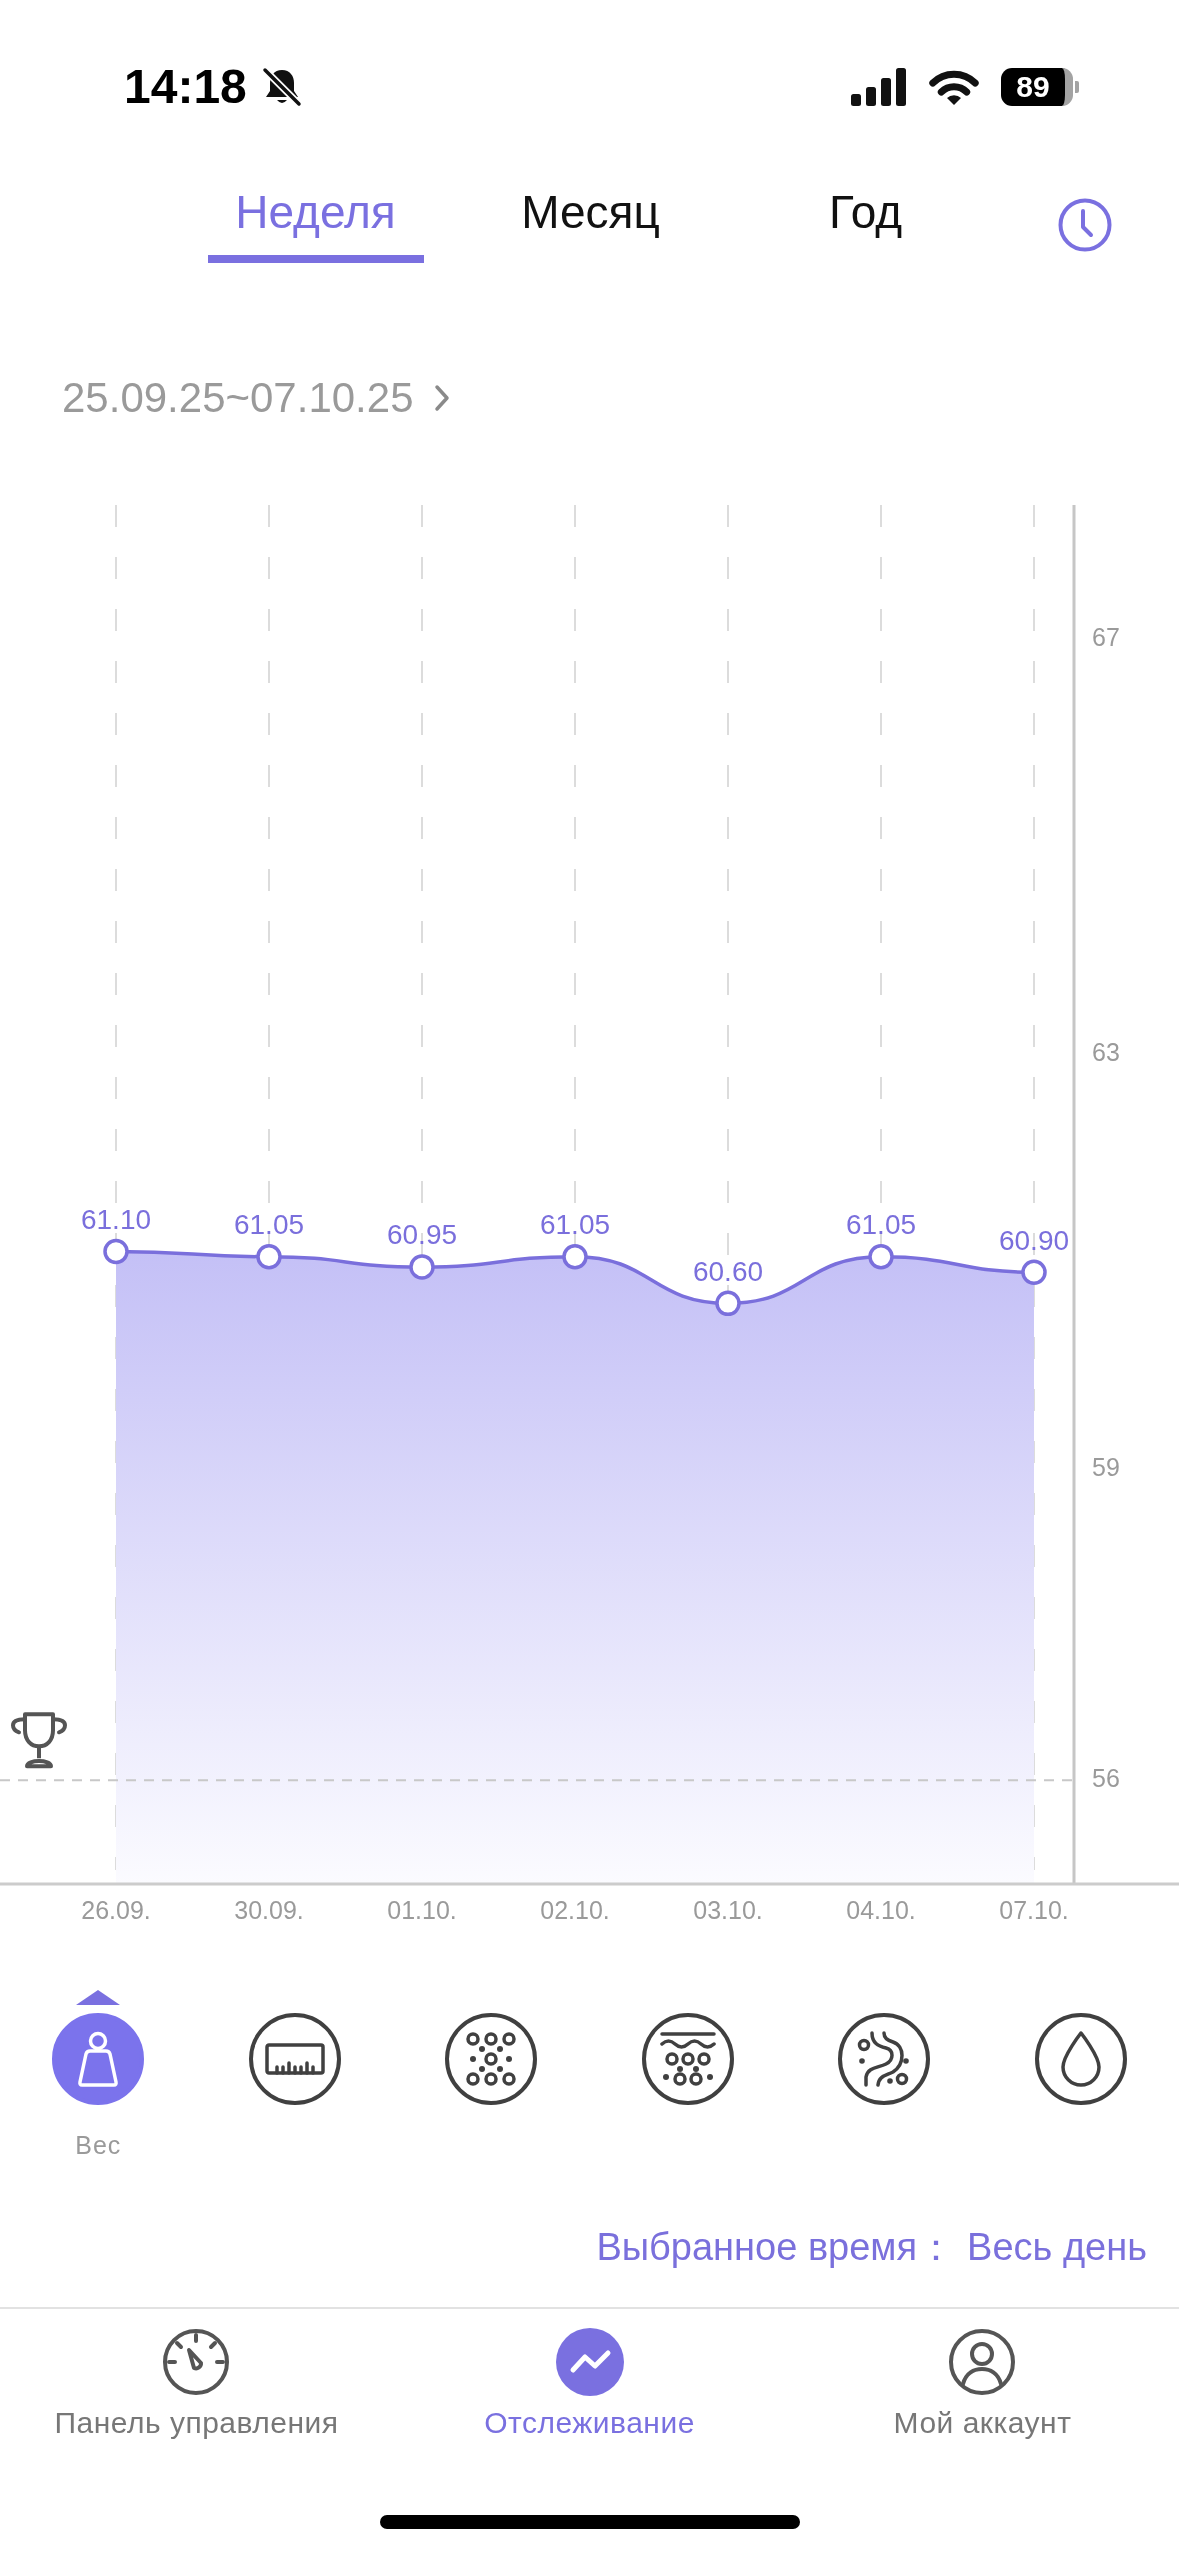 The width and height of the screenshot is (1179, 2556). What do you see at coordinates (422, 1909) in the screenshot?
I see `x-axis-label: 01.10.` at bounding box center [422, 1909].